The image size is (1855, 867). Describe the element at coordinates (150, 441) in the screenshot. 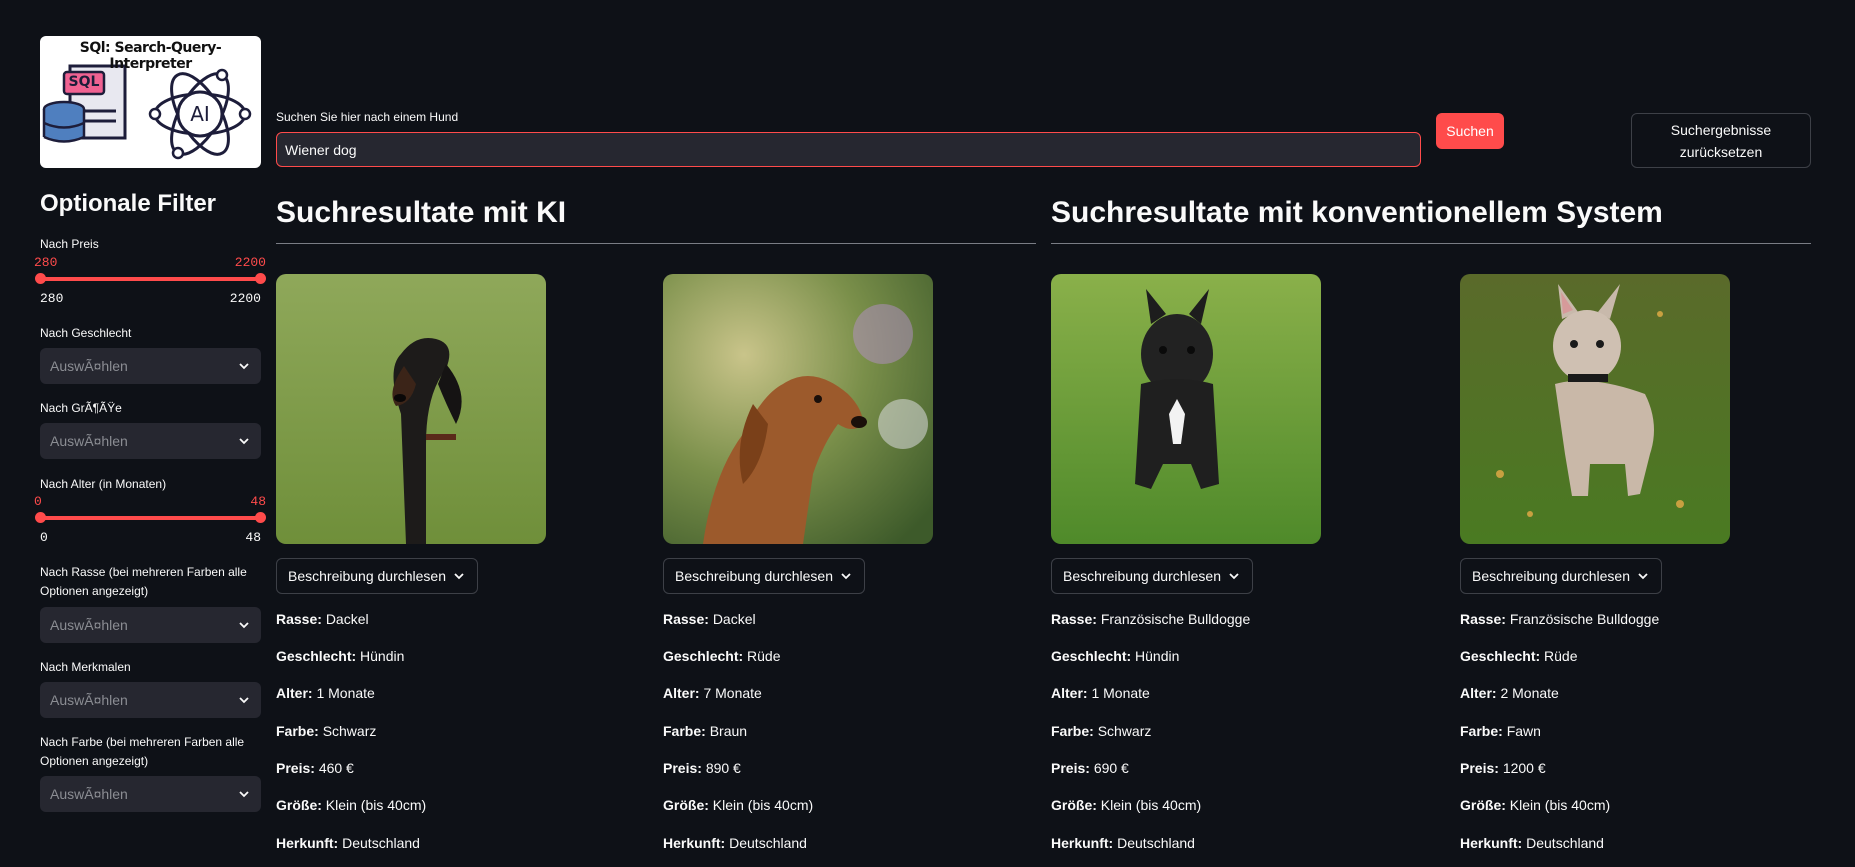

I see `size-select: AuswÃ¤hlen` at that location.